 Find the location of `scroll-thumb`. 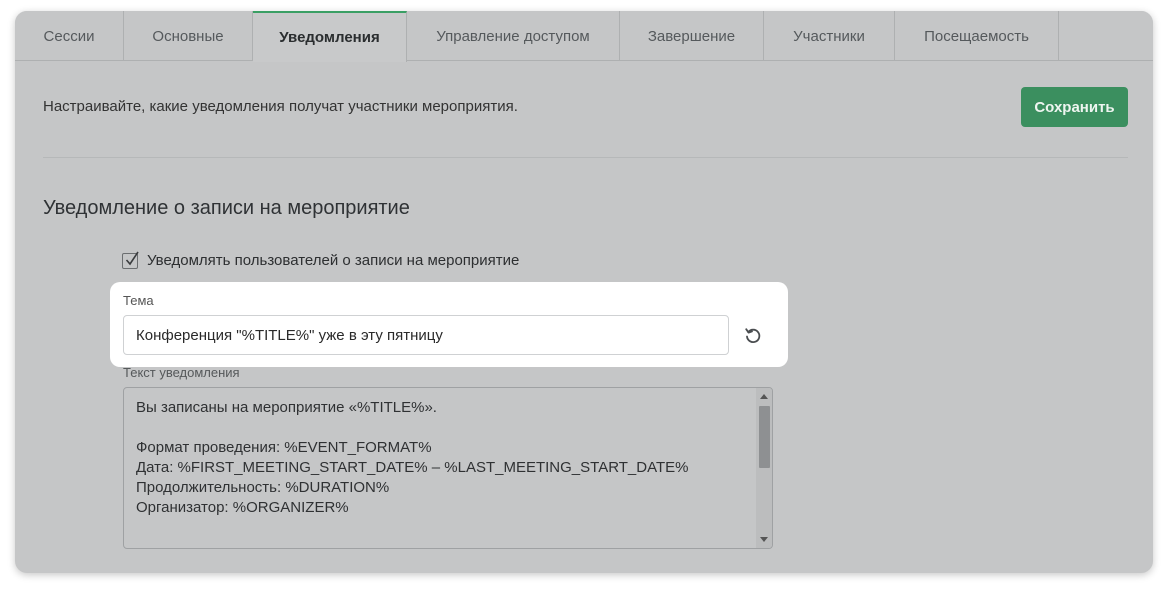

scroll-thumb is located at coordinates (764, 437).